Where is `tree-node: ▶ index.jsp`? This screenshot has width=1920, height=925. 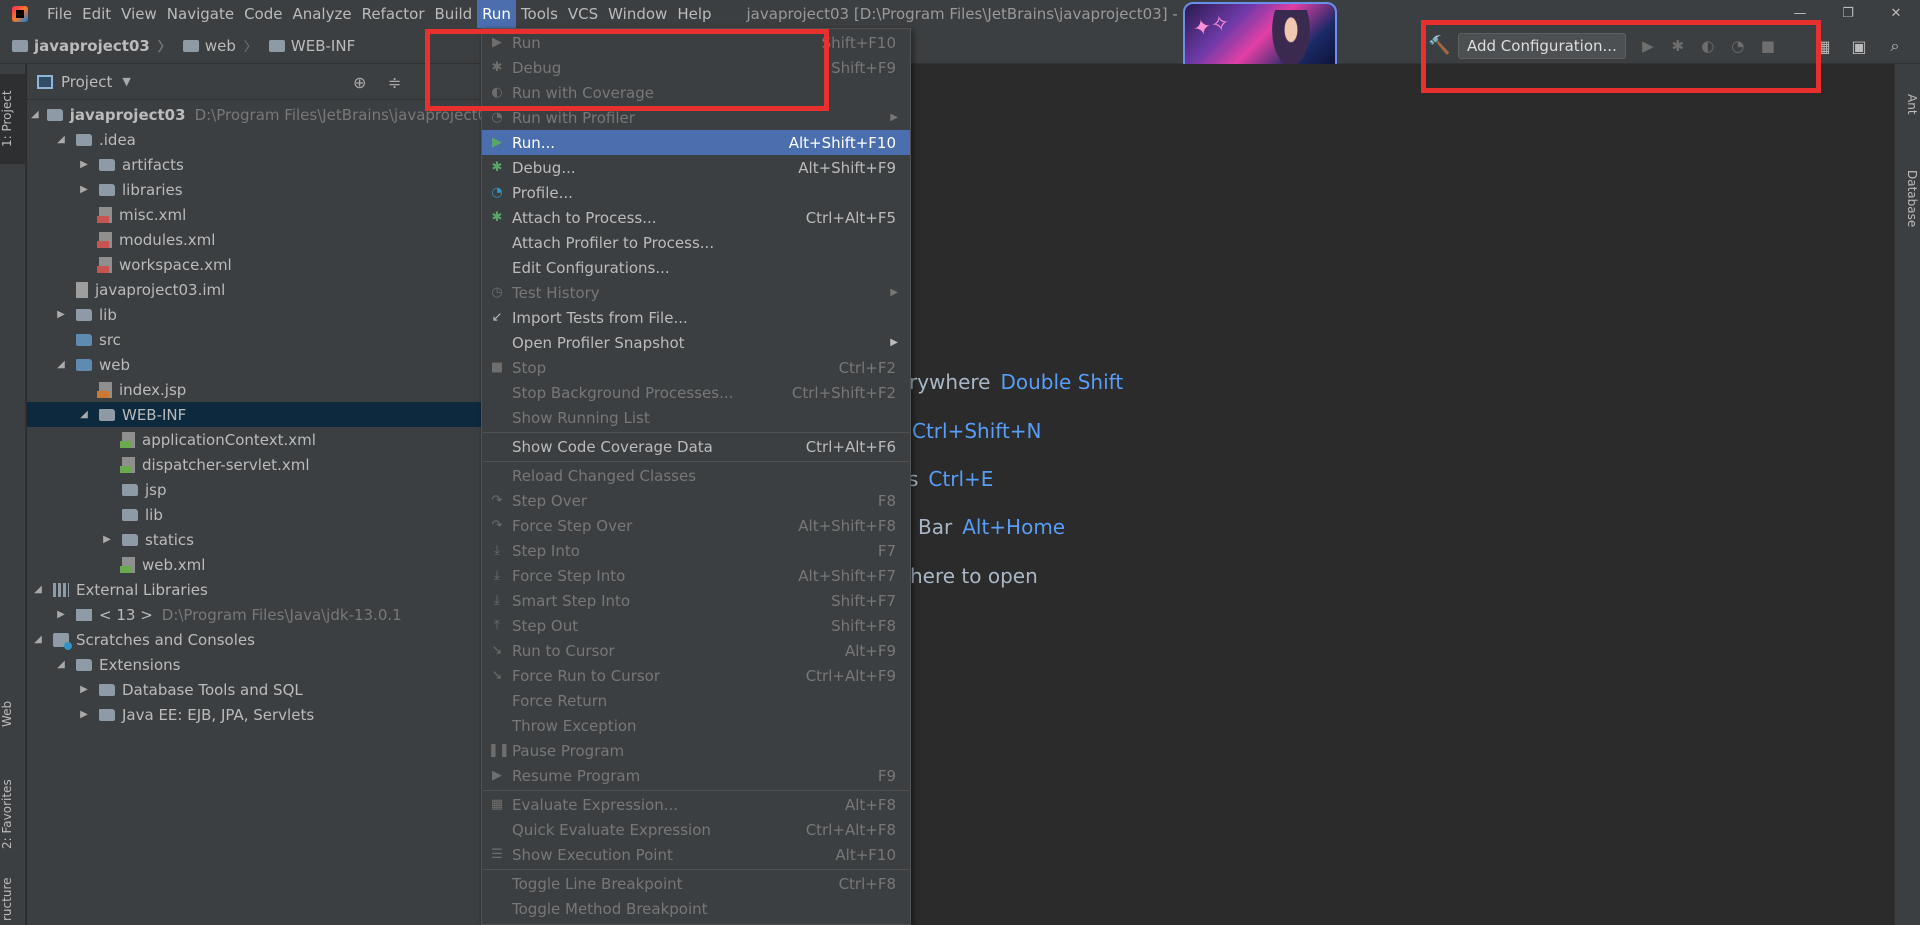 tree-node: ▶ index.jsp is located at coordinates (254, 389).